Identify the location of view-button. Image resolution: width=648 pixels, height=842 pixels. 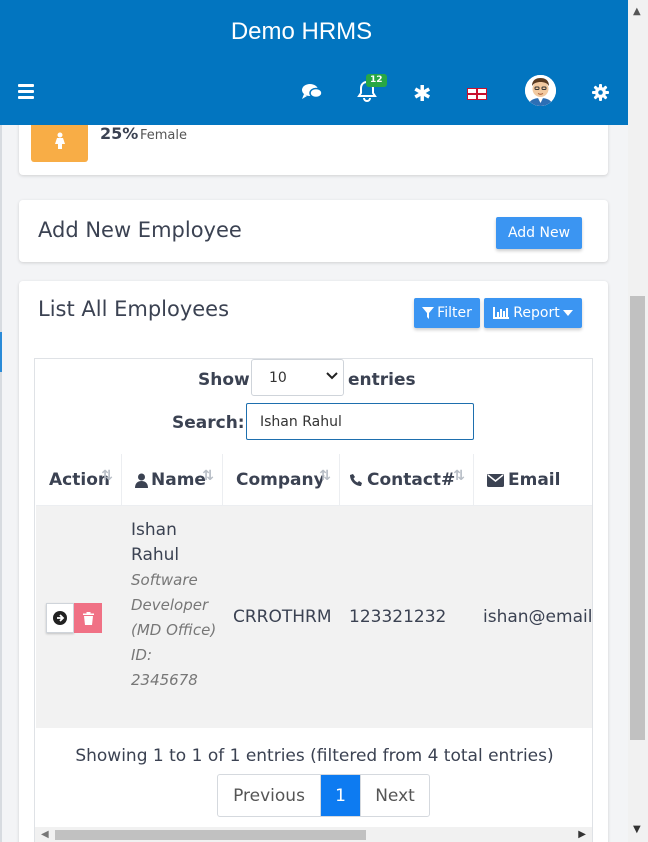
(60, 618).